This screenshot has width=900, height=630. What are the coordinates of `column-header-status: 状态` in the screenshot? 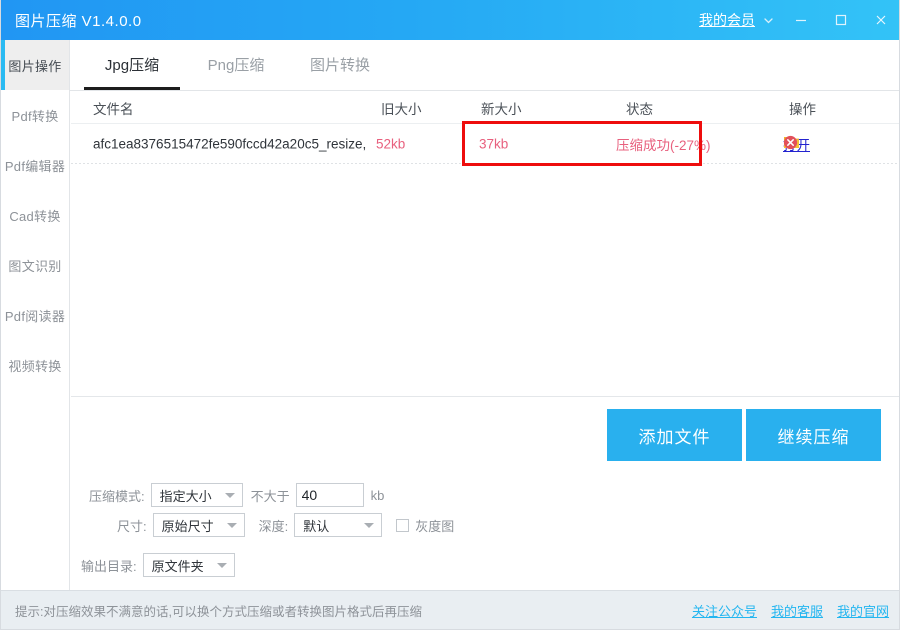 It's located at (639, 109).